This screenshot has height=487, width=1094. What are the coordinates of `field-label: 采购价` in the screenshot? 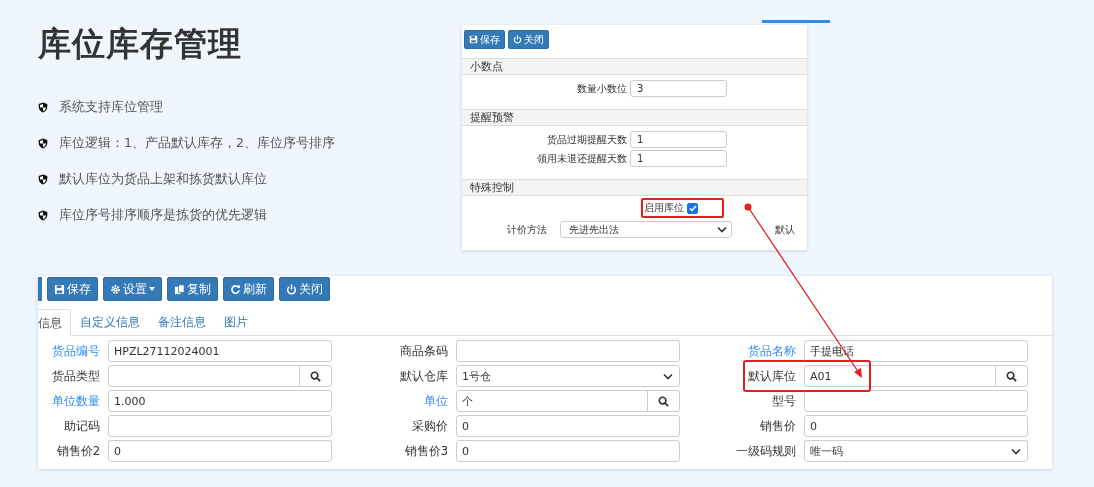 It's located at (430, 426).